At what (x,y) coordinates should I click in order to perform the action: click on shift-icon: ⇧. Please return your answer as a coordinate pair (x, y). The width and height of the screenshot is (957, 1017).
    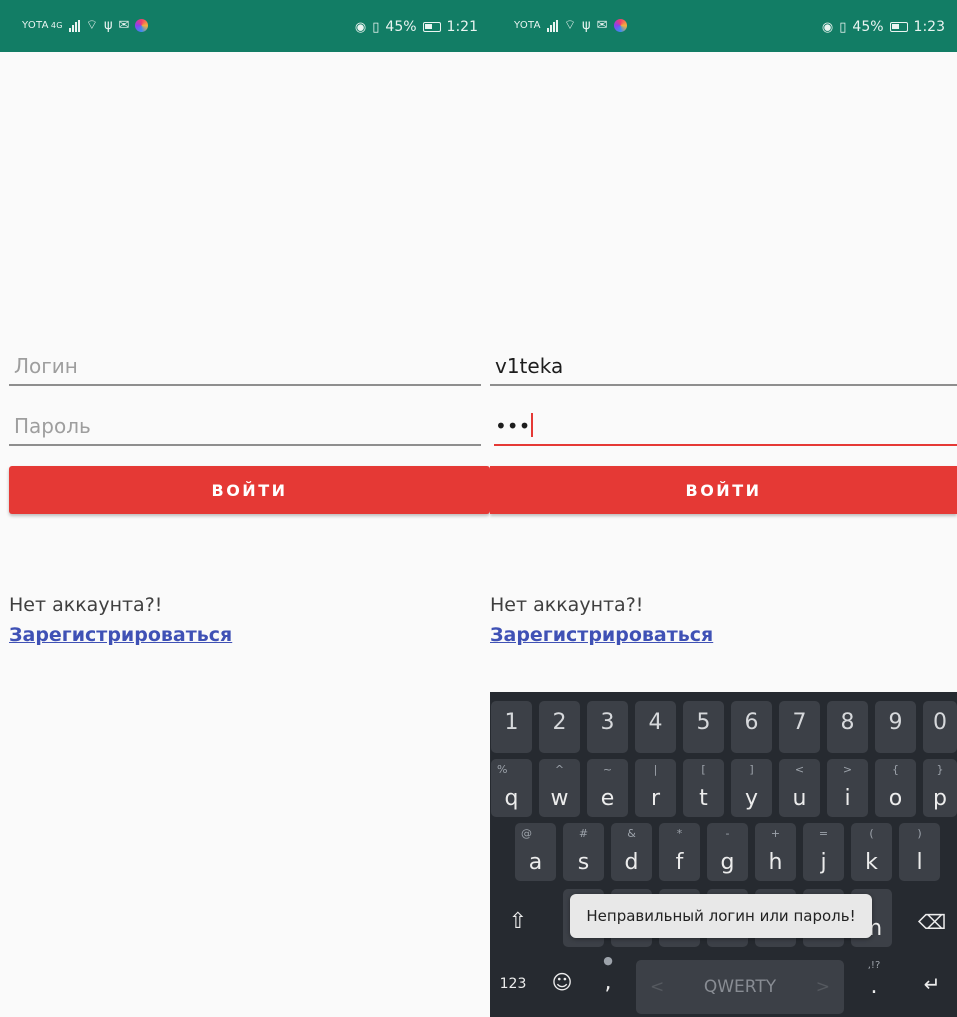
    Looking at the image, I should click on (518, 922).